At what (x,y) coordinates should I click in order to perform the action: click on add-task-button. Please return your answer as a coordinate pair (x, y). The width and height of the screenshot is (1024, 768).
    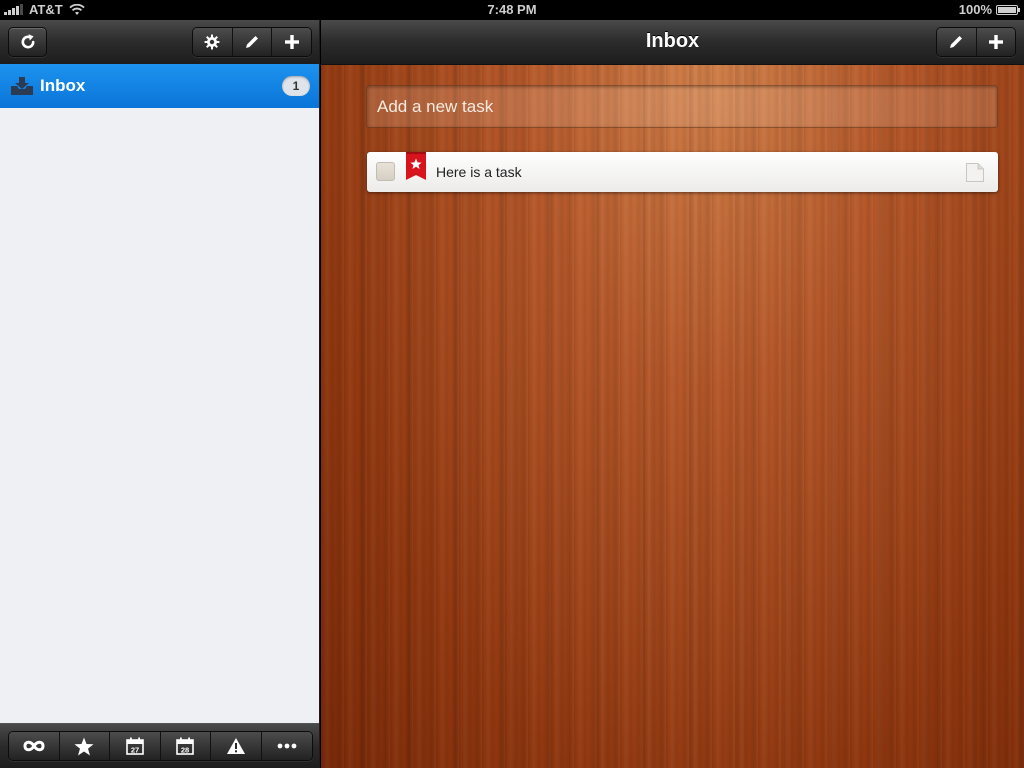
    Looking at the image, I should click on (995, 42).